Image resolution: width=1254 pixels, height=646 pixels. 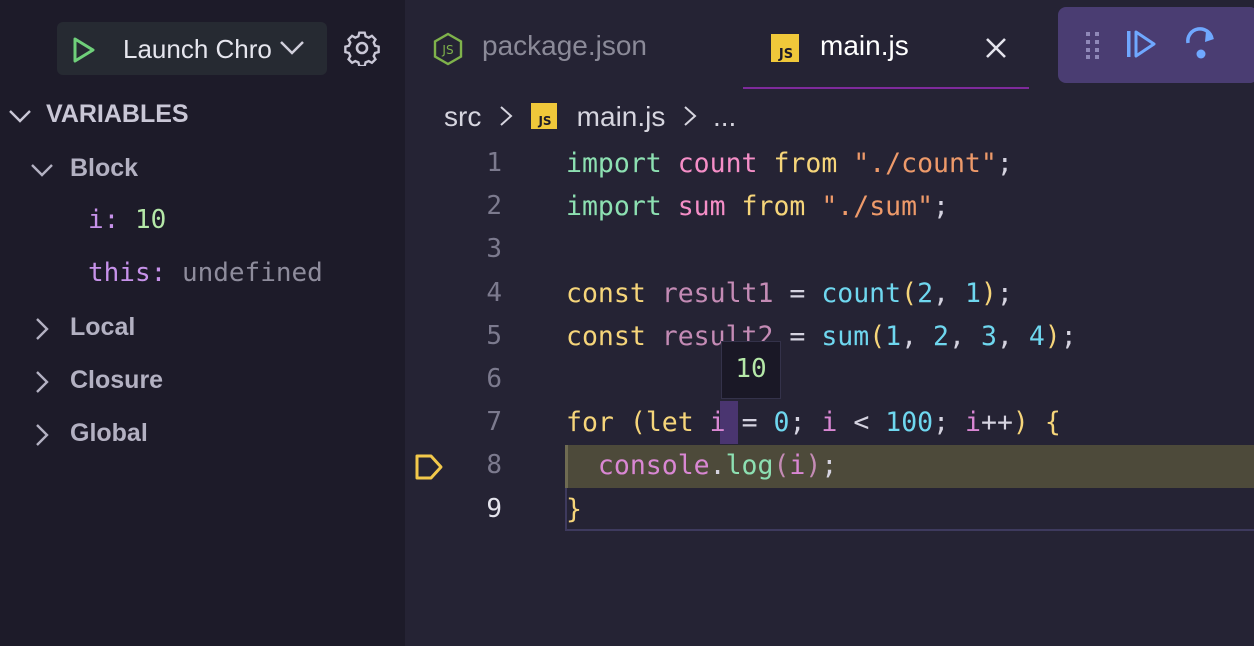 I want to click on scope-label: Local, so click(x=103, y=327).